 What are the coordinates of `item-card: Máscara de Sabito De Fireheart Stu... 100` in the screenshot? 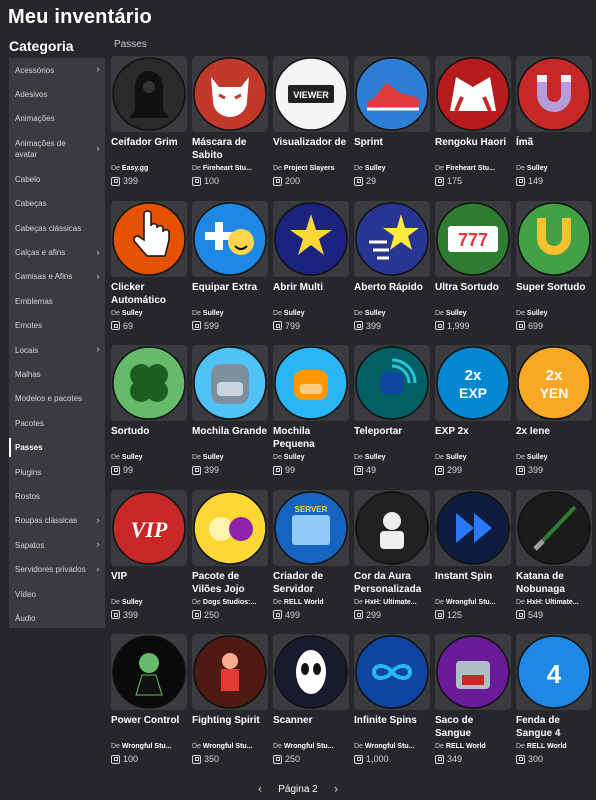 It's located at (230, 124).